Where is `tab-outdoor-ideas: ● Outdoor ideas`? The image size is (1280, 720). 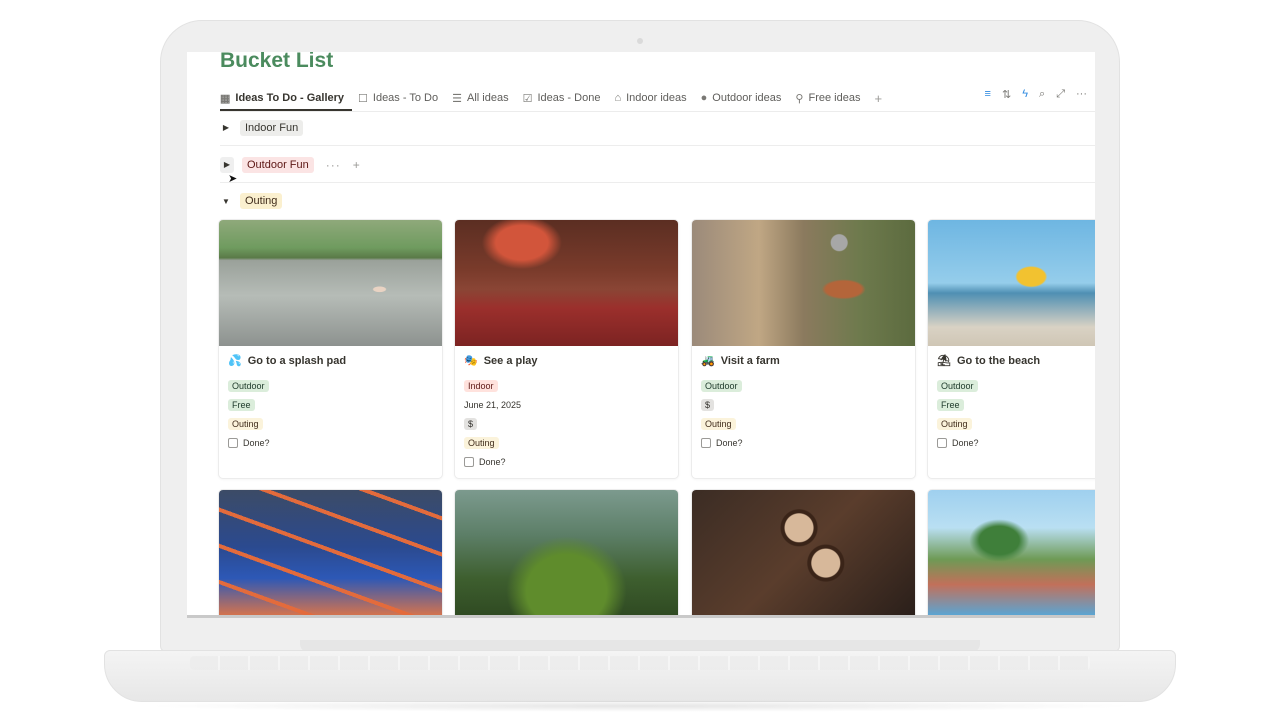
tab-outdoor-ideas: ● Outdoor ideas is located at coordinates (741, 98).